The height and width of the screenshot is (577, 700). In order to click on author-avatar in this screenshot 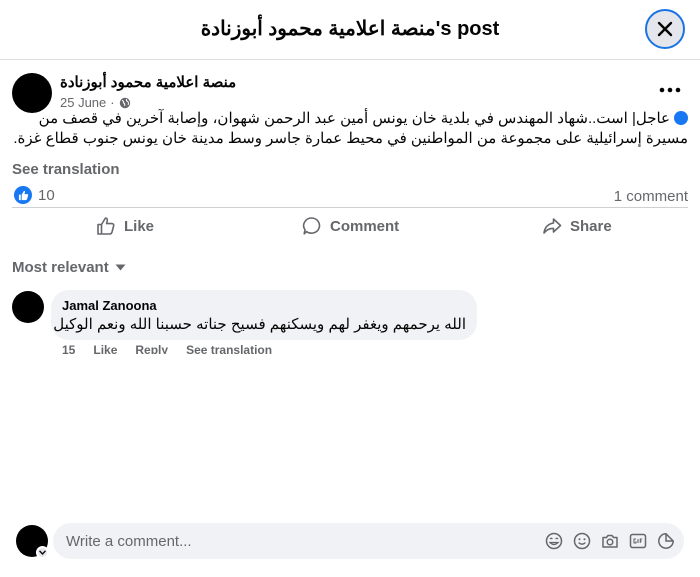, I will do `click(32, 93)`.